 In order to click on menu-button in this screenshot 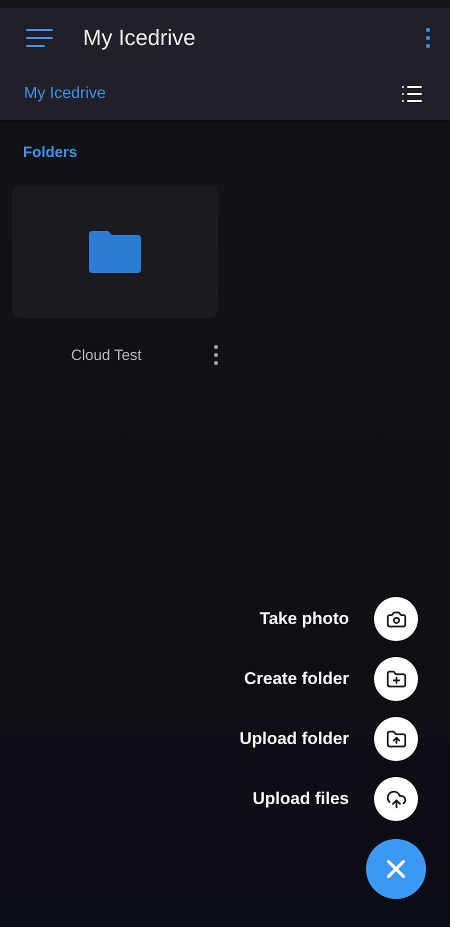, I will do `click(39, 38)`.